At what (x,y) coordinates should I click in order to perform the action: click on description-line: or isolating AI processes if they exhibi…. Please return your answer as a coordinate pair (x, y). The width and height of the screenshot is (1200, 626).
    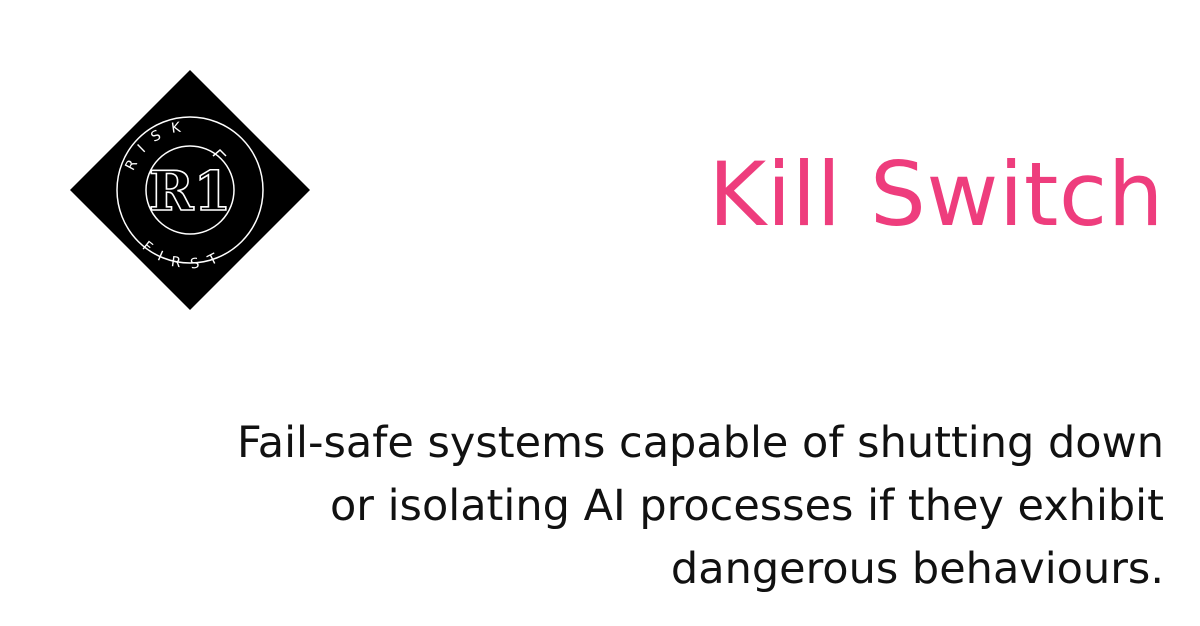
    Looking at the image, I should click on (746, 506).